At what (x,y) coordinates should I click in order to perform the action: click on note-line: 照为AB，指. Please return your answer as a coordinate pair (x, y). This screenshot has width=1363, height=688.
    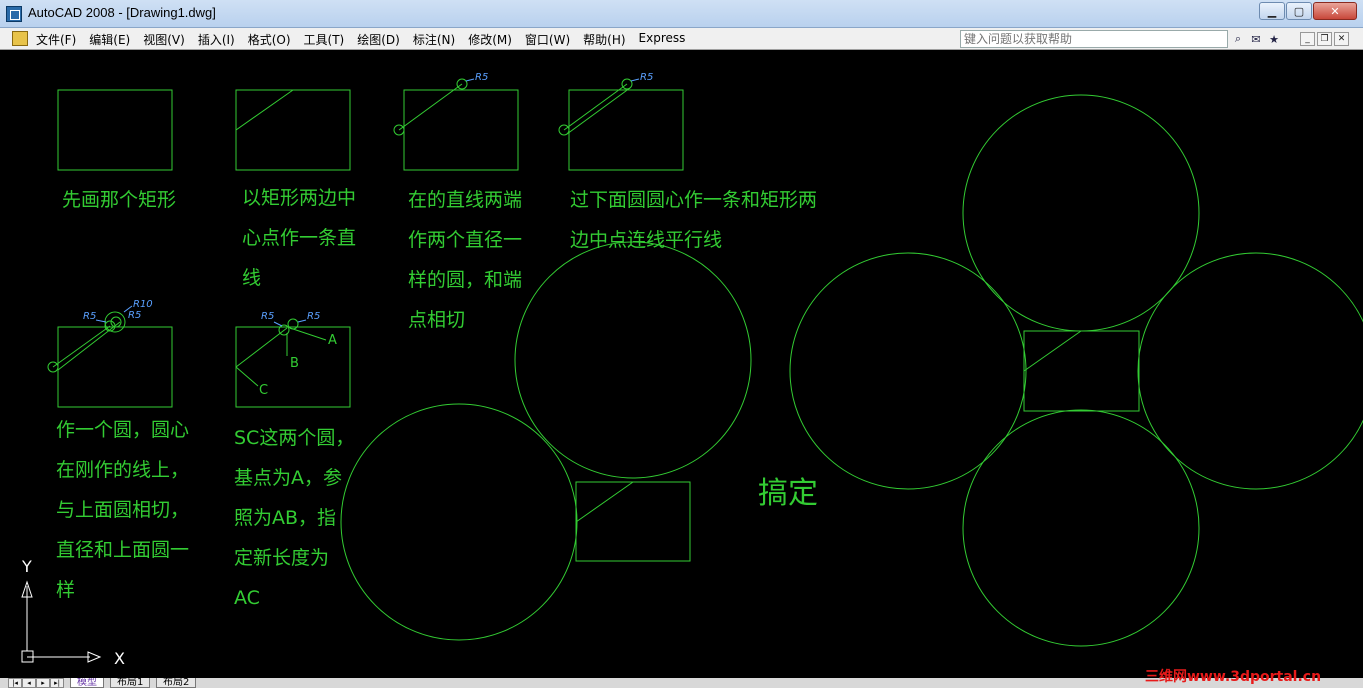
    Looking at the image, I should click on (285, 518).